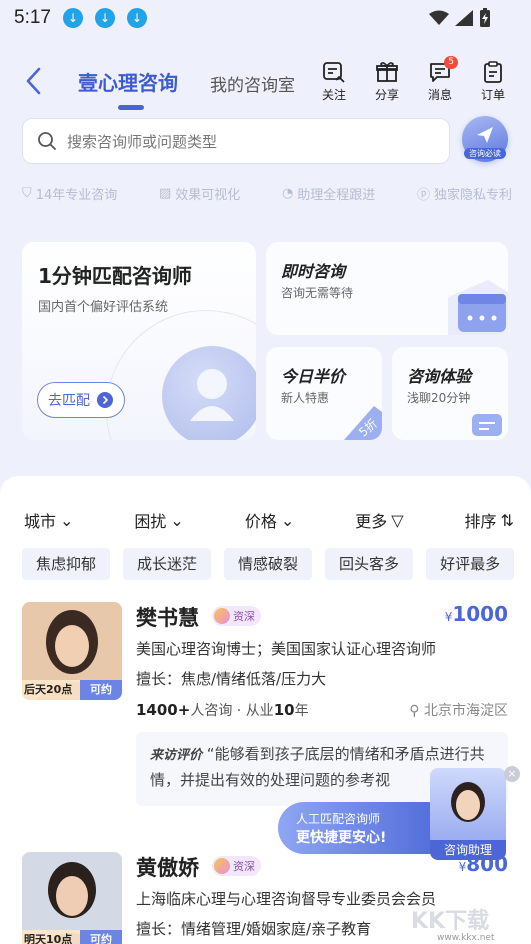  Describe the element at coordinates (334, 72) in the screenshot. I see `follow-icon` at that location.